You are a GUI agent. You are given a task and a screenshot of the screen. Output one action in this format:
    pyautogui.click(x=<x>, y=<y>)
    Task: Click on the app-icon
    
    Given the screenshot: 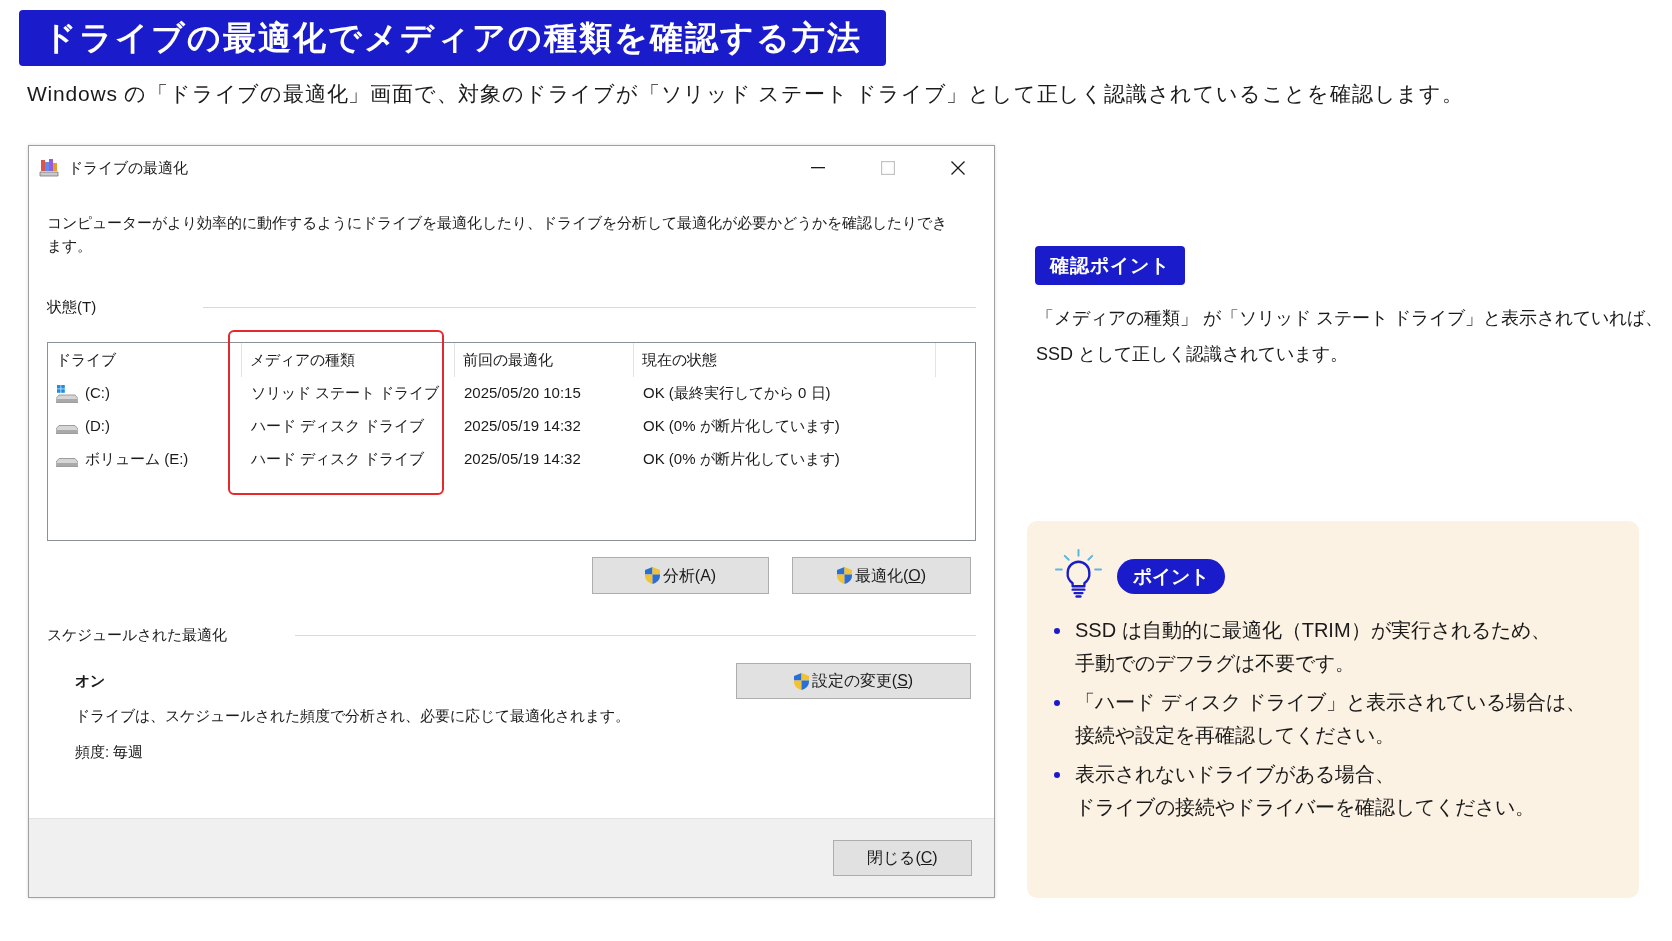 What is the action you would take?
    pyautogui.click(x=49, y=168)
    